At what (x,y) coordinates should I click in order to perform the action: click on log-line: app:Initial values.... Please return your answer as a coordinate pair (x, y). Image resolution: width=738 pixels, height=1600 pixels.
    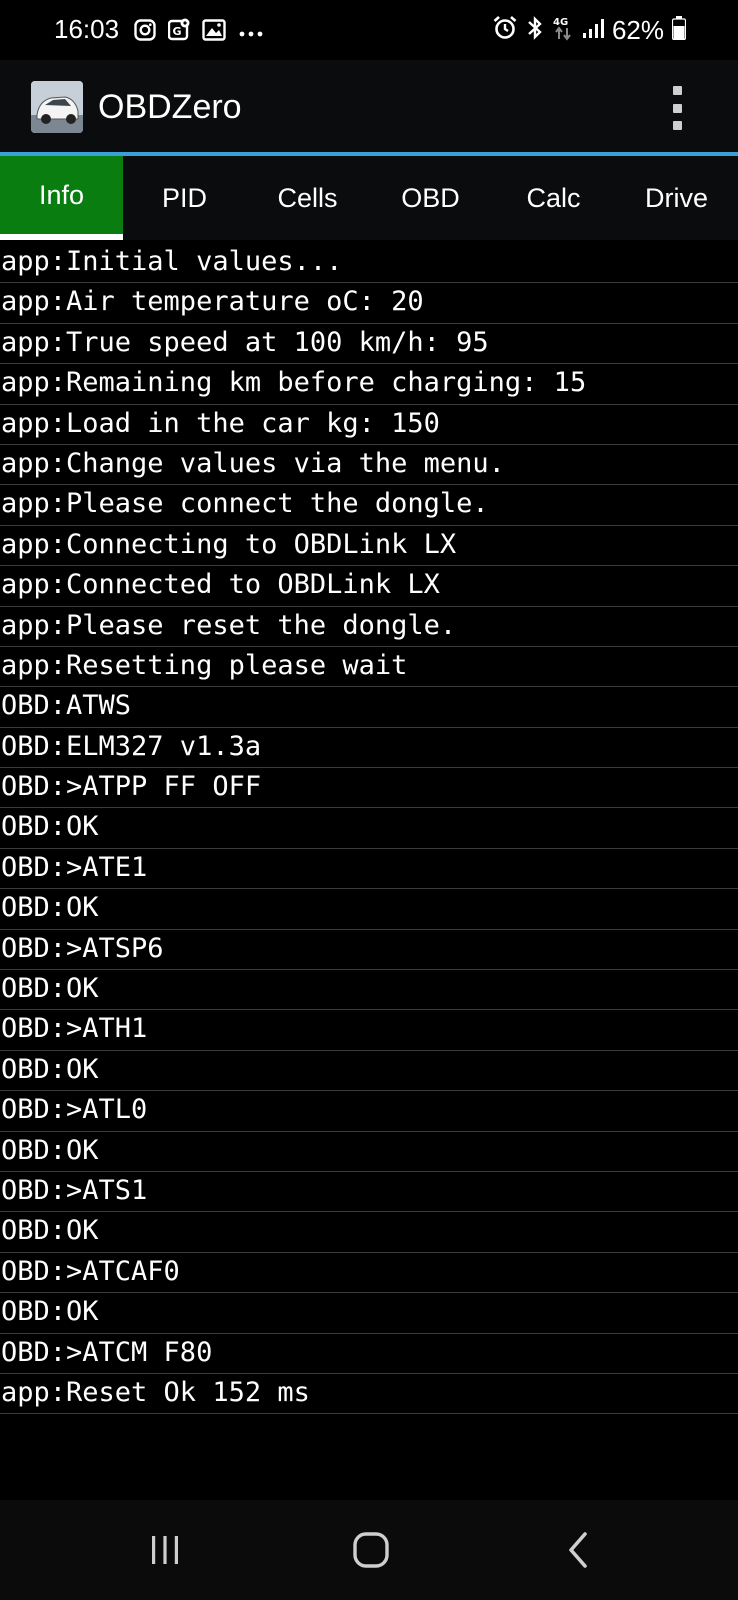
    Looking at the image, I should click on (369, 263).